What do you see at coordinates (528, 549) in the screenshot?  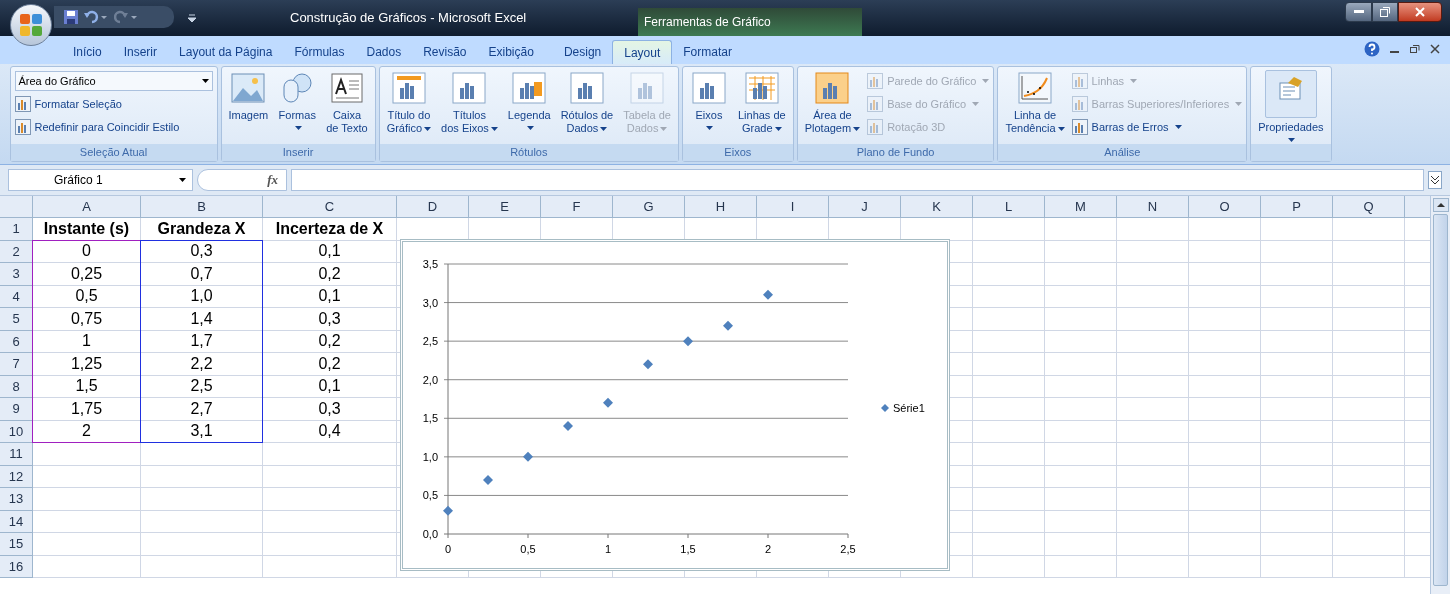 I see `x-tick-label: 0,5` at bounding box center [528, 549].